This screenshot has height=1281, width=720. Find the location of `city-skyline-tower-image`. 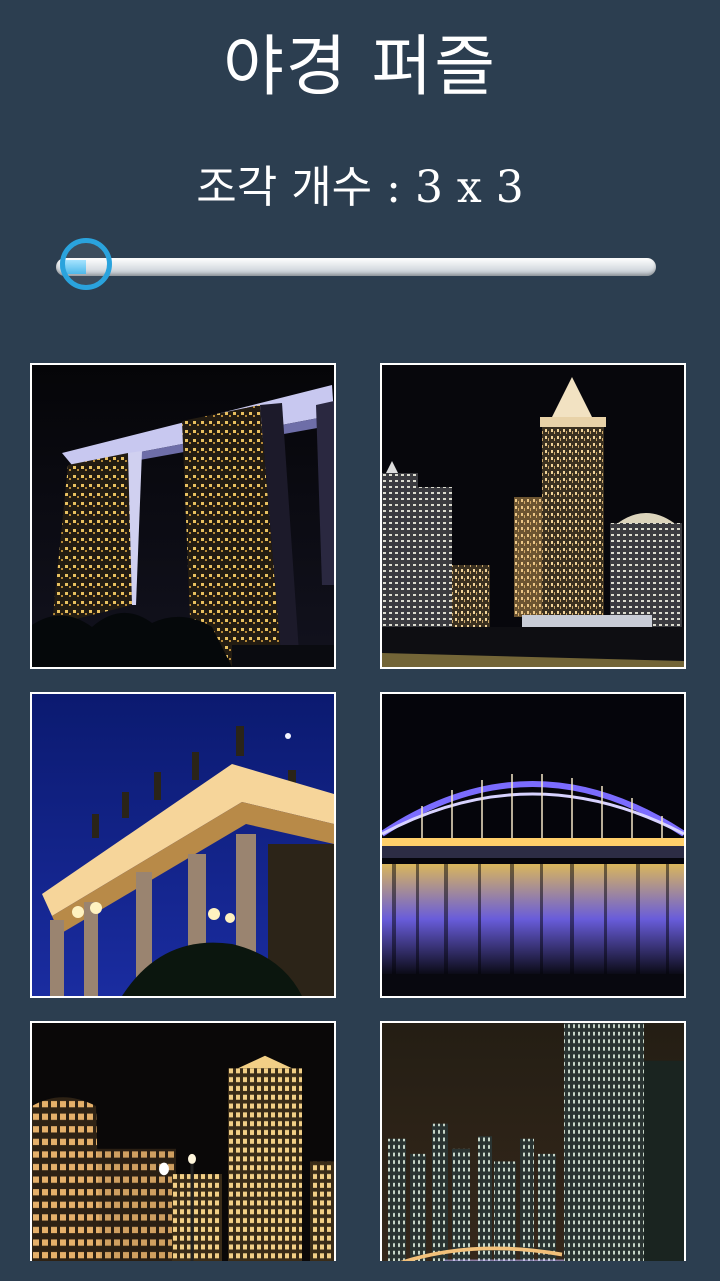

city-skyline-tower-image is located at coordinates (533, 1142).